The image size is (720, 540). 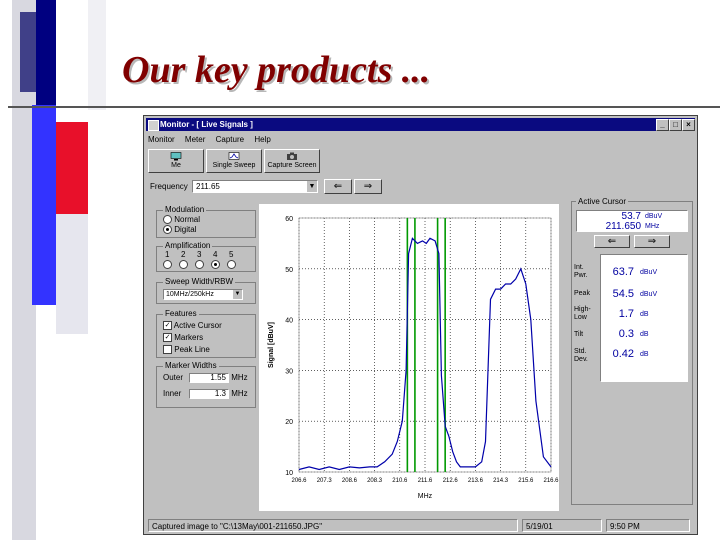 What do you see at coordinates (206, 124) in the screenshot?
I see `window-title: Monitor - [ Live Signals ]` at bounding box center [206, 124].